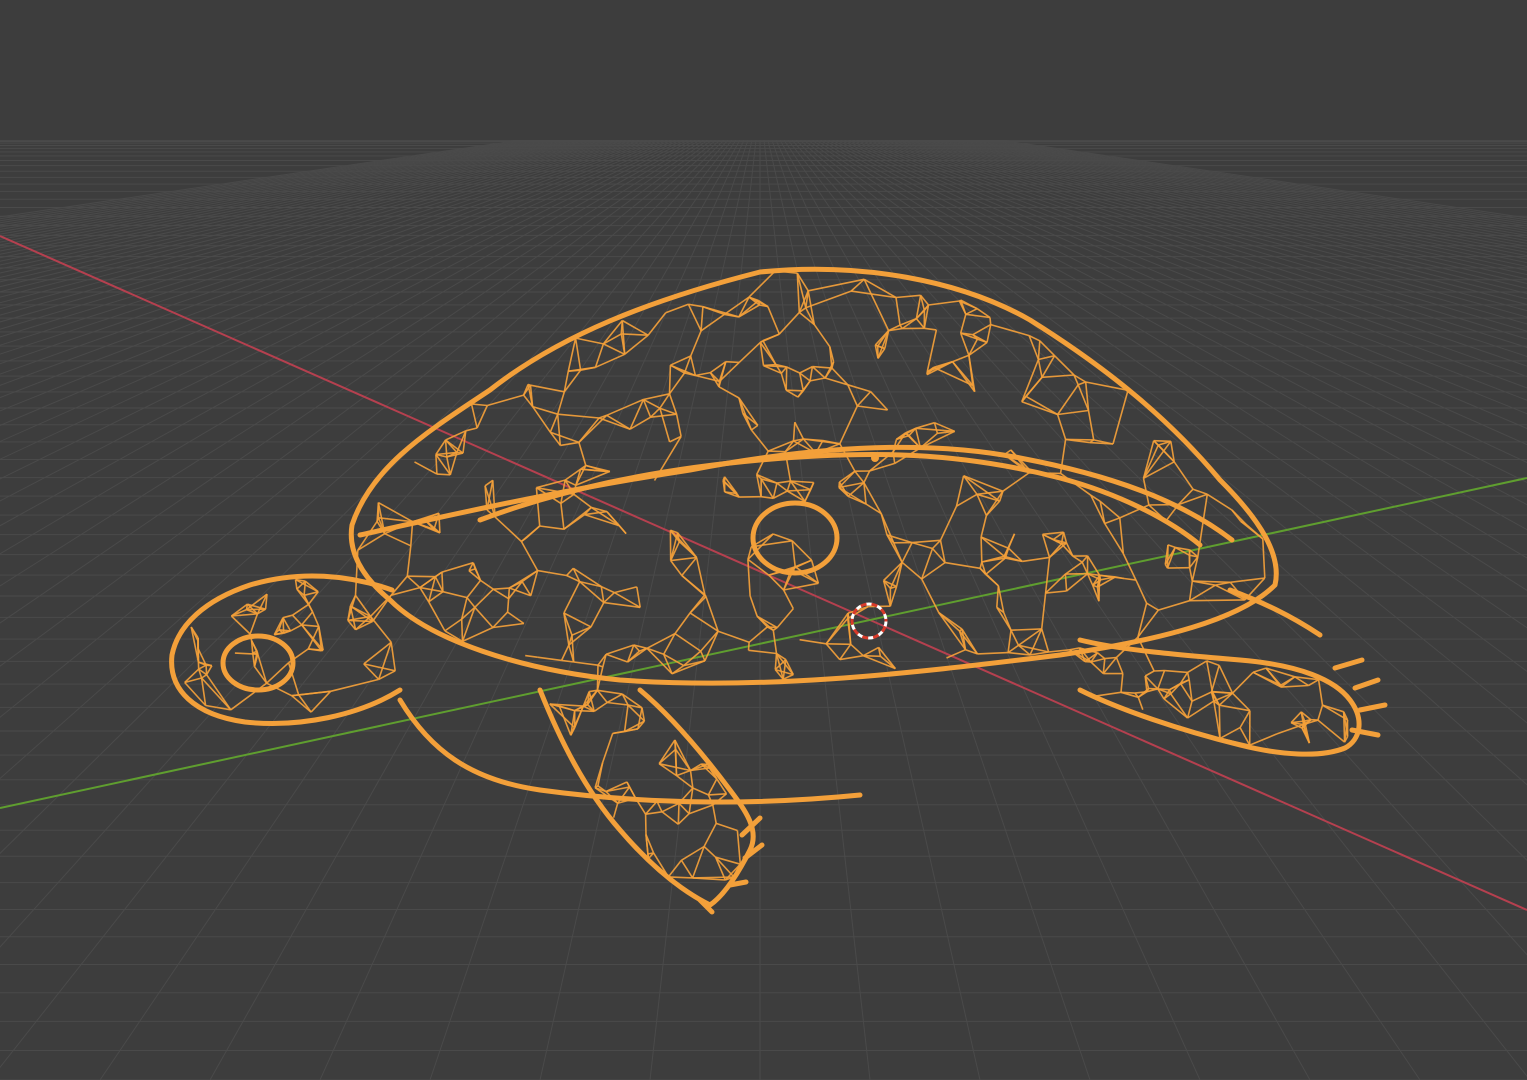 The image size is (1527, 1080). What do you see at coordinates (875, 458) in the screenshot?
I see `object-origin-icon` at bounding box center [875, 458].